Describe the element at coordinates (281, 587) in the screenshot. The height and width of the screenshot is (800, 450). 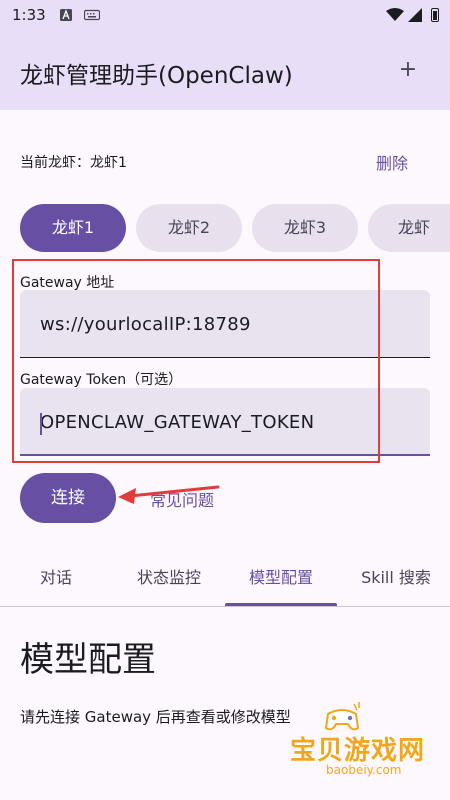
I see `tab-model-config: 模型配置` at that location.